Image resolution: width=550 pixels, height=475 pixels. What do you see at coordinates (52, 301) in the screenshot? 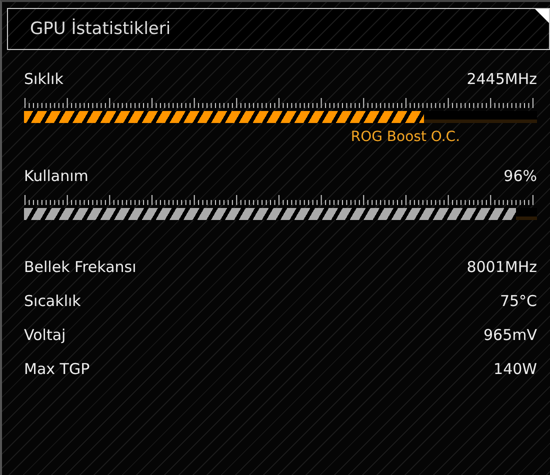
I see `stat-label: Sıcaklık` at bounding box center [52, 301].